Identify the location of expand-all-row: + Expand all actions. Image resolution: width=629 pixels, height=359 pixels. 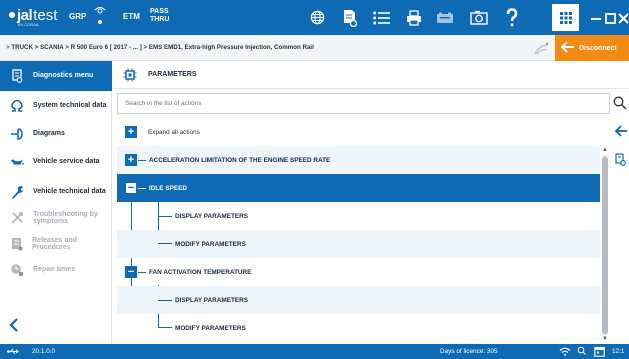
(358, 132).